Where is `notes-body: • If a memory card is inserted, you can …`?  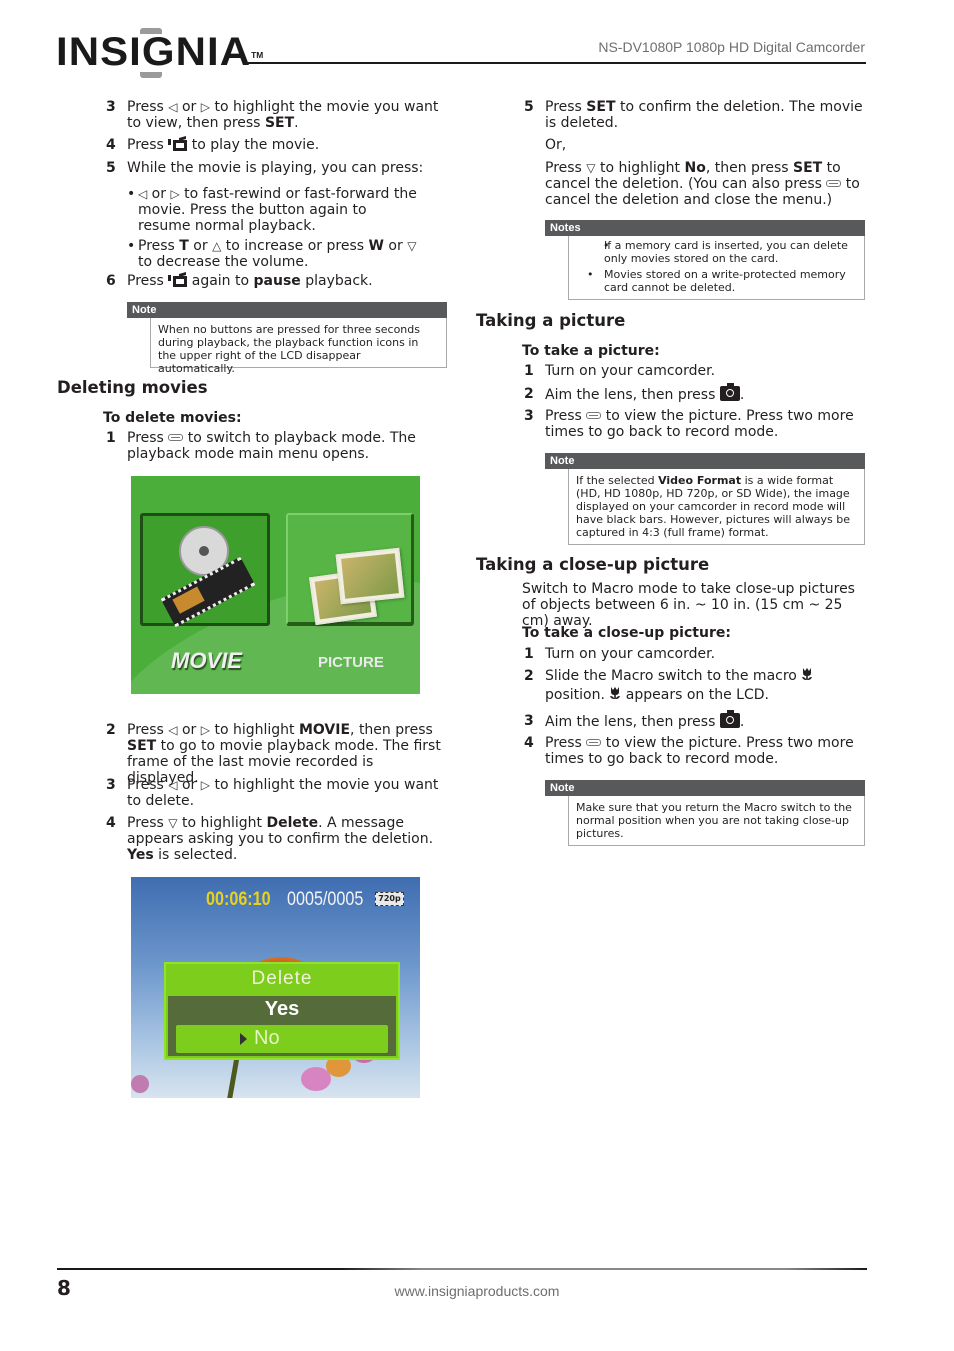 notes-body: • If a memory card is inserted, you can … is located at coordinates (716, 268).